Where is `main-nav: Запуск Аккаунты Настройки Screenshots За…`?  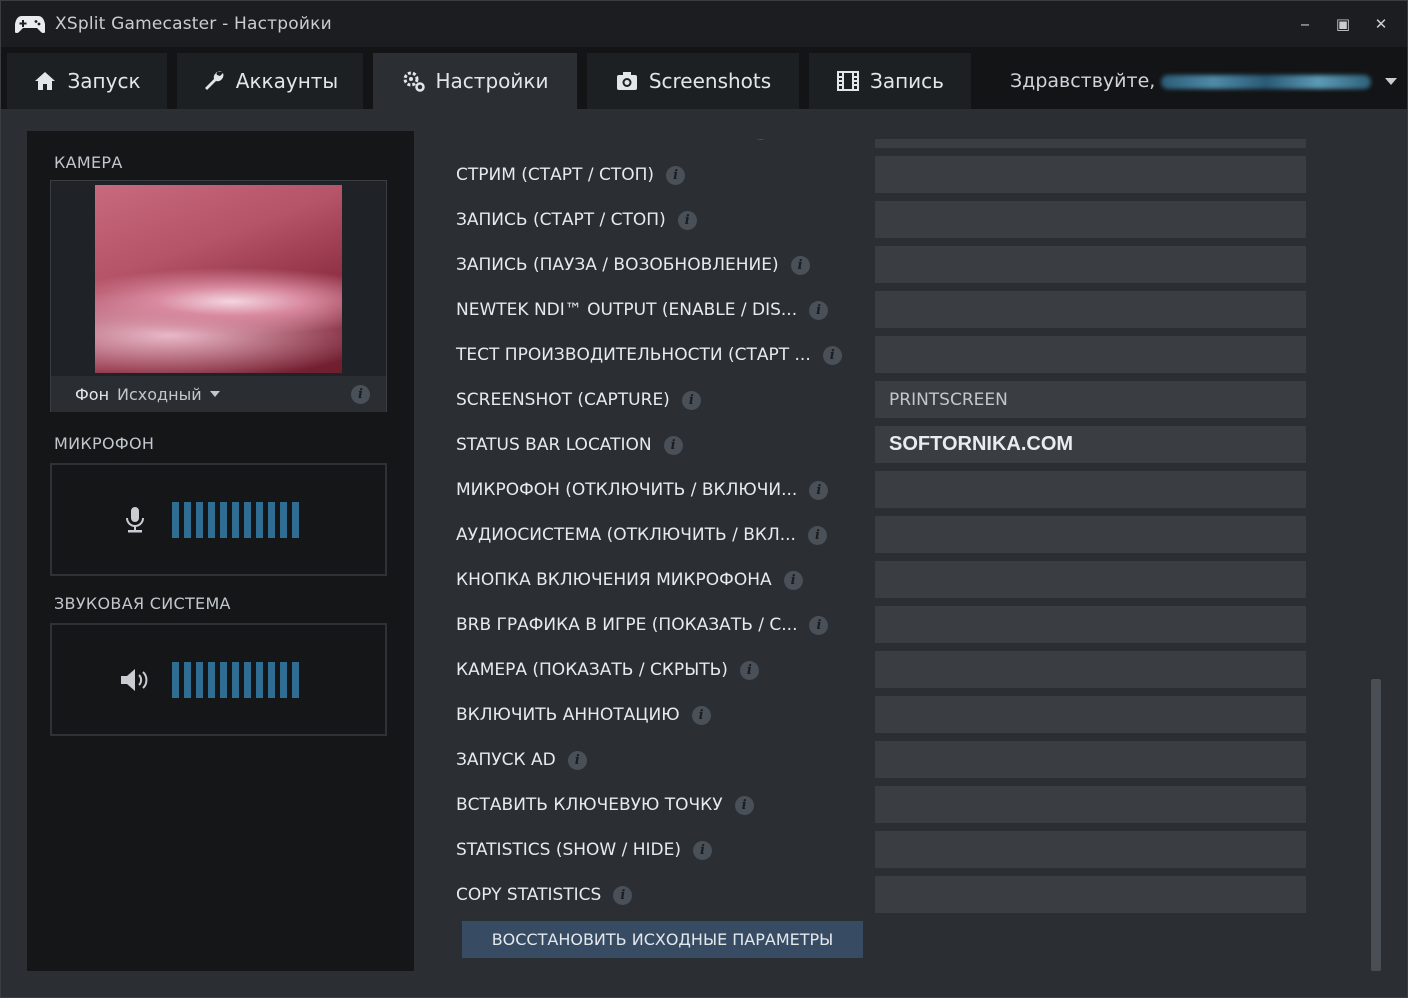 main-nav: Запуск Аккаунты Настройки Screenshots За… is located at coordinates (704, 78).